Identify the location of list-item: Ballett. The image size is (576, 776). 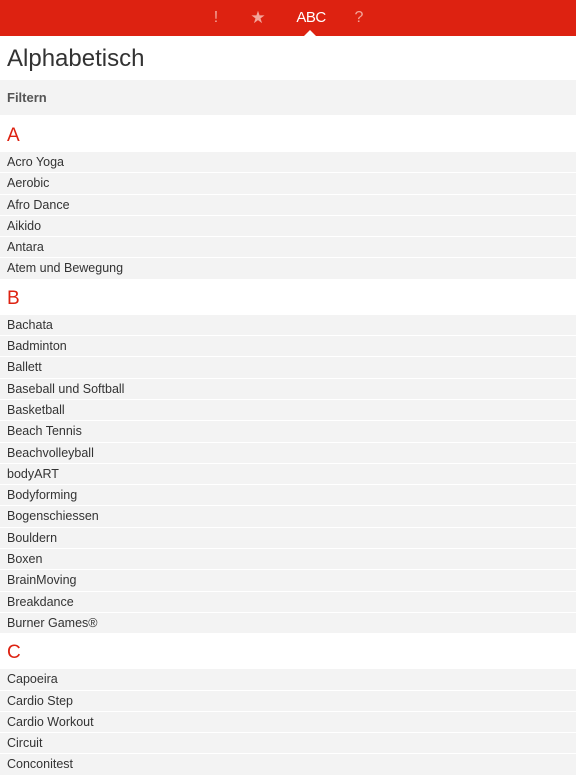
(288, 368).